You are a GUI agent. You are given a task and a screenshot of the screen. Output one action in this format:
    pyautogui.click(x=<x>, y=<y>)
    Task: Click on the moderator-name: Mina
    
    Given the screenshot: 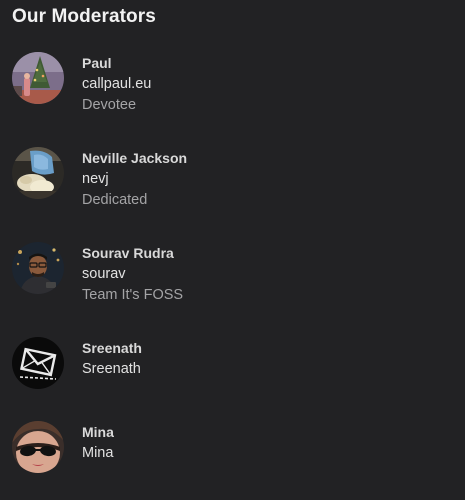 What is the action you would take?
    pyautogui.click(x=98, y=432)
    